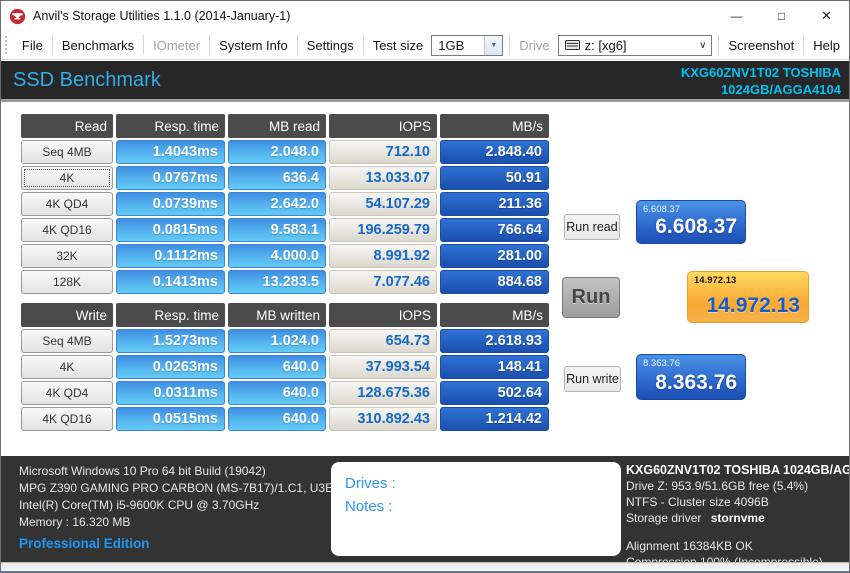 The image size is (850, 573). I want to click on write-mbs-cell: 502.64, so click(494, 393).